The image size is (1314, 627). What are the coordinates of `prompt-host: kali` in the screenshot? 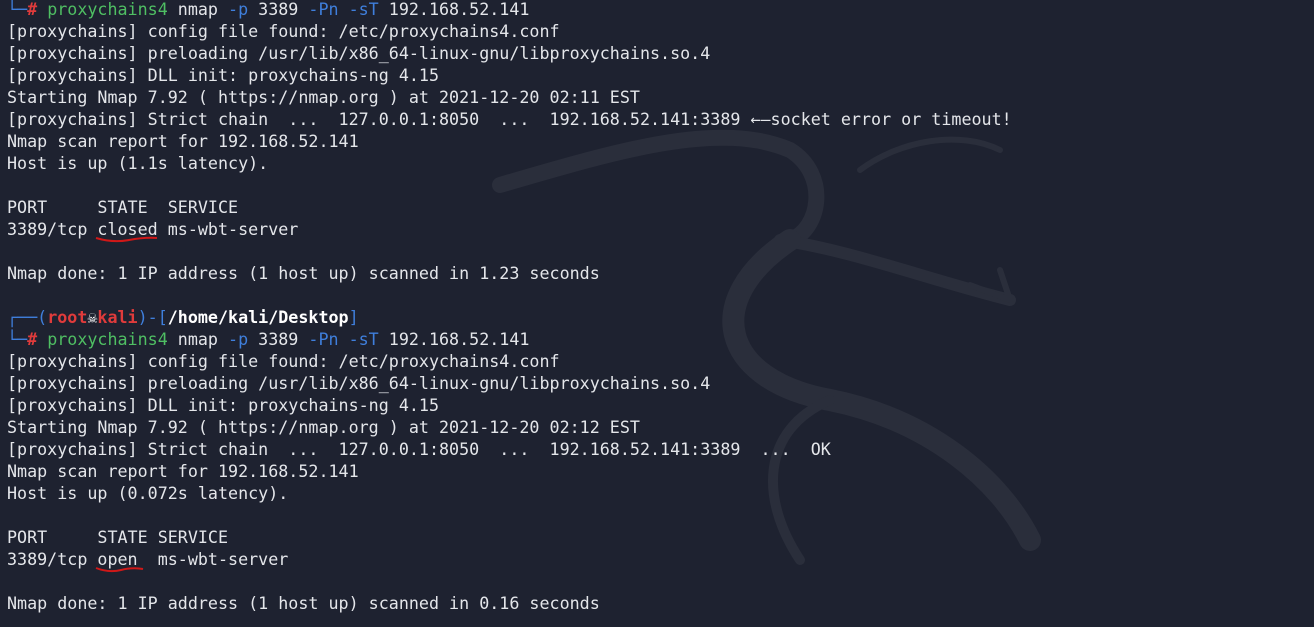 It's located at (117, 317).